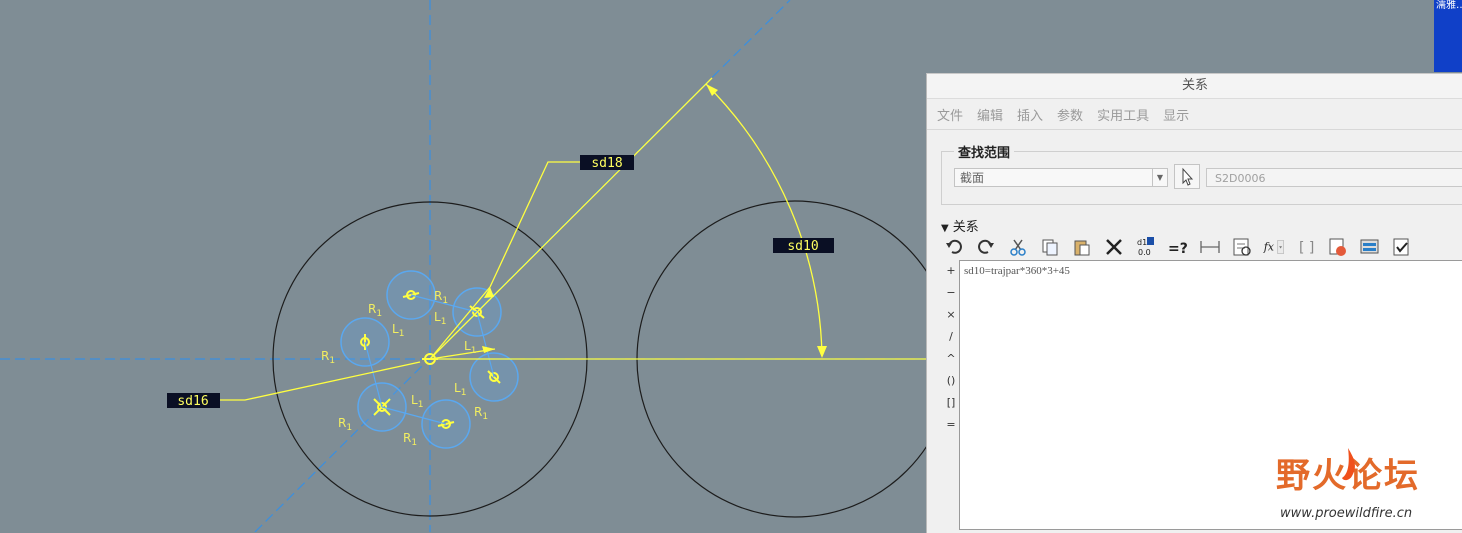 This screenshot has height=533, width=1462. I want to click on svg-text: d1, so click(1142, 242).